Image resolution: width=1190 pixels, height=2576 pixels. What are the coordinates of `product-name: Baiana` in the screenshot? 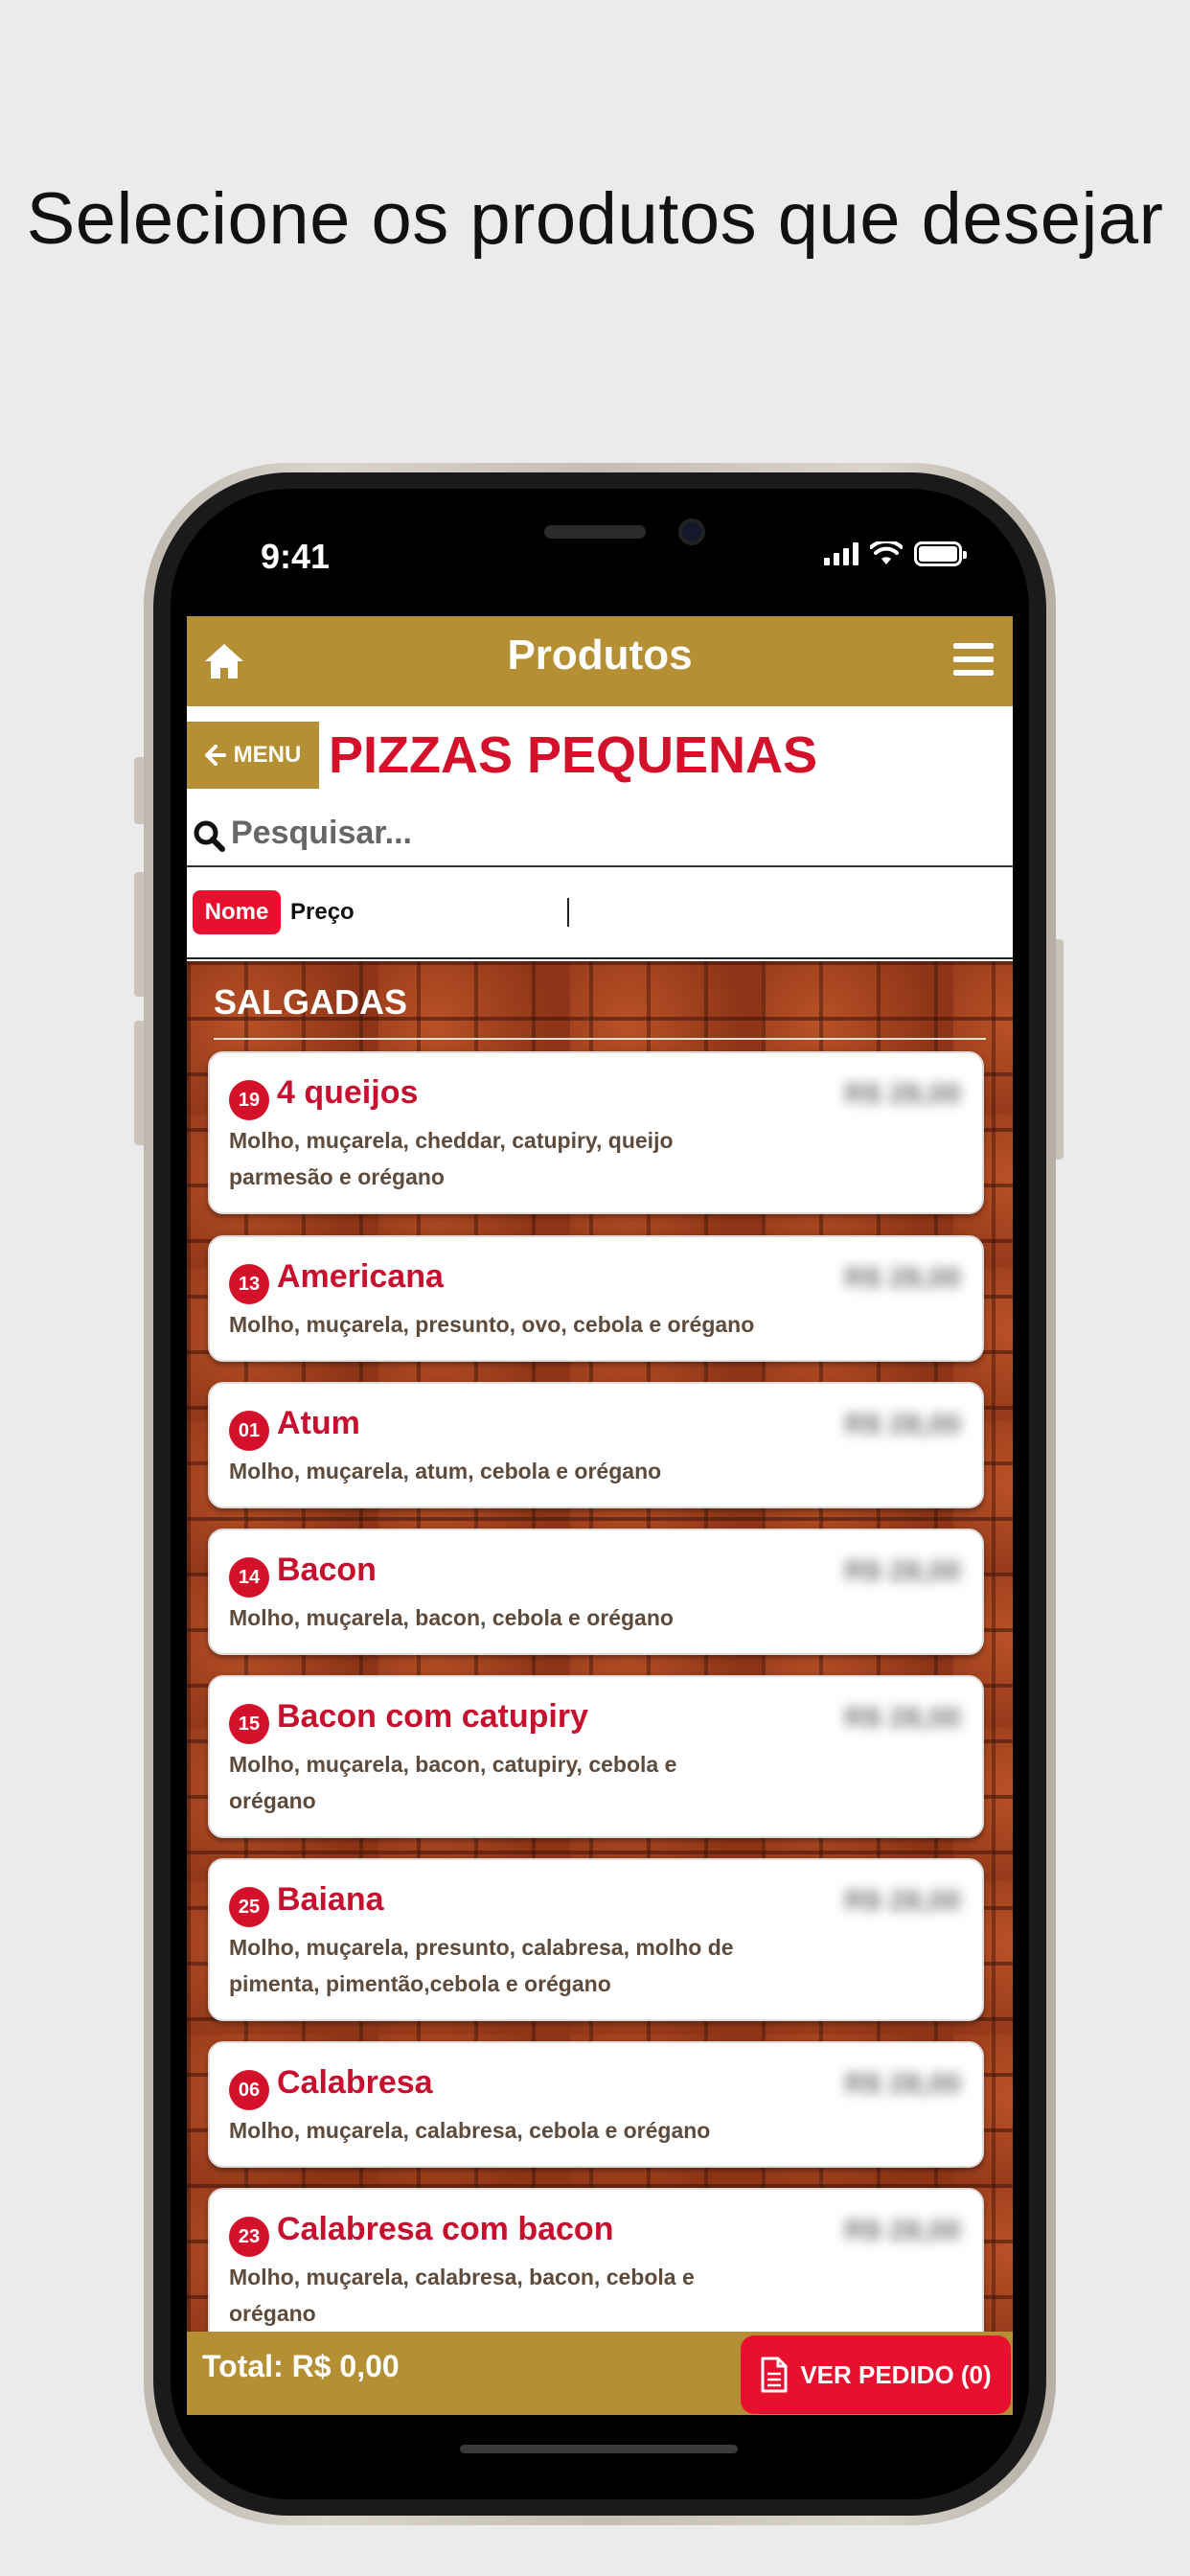 It's located at (331, 1899).